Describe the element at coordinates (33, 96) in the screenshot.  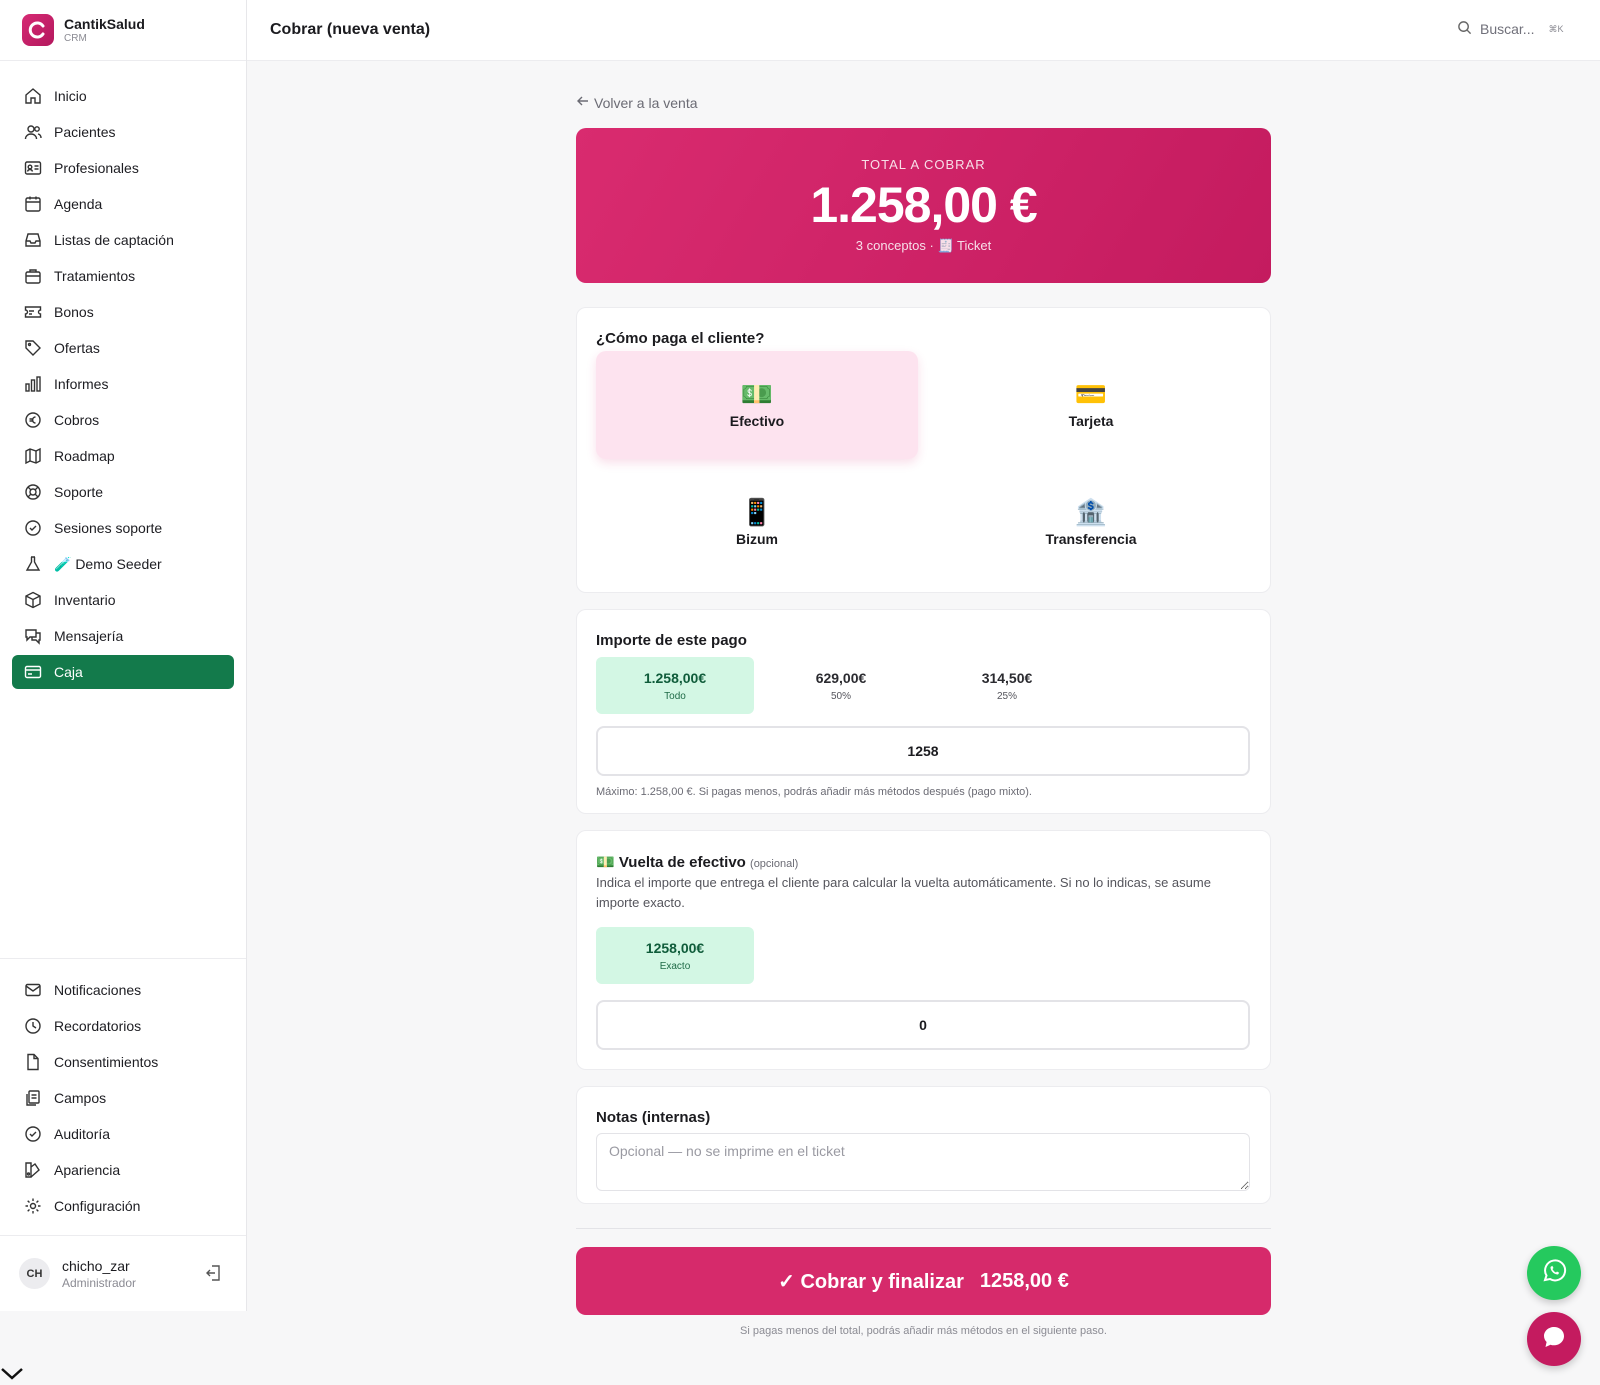
I see `home-icon` at that location.